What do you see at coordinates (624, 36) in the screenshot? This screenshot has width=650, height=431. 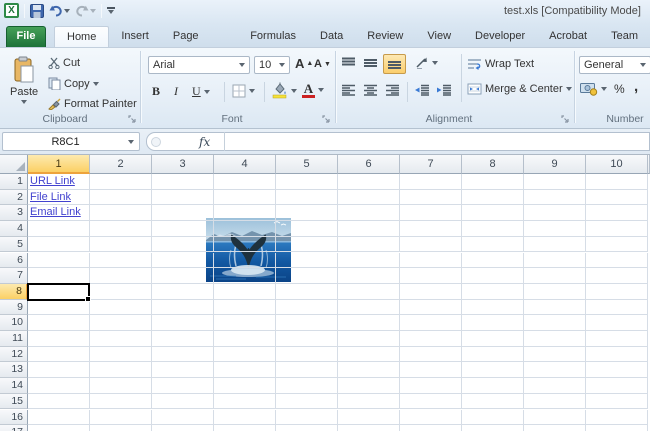 I see `tab-team: Team` at bounding box center [624, 36].